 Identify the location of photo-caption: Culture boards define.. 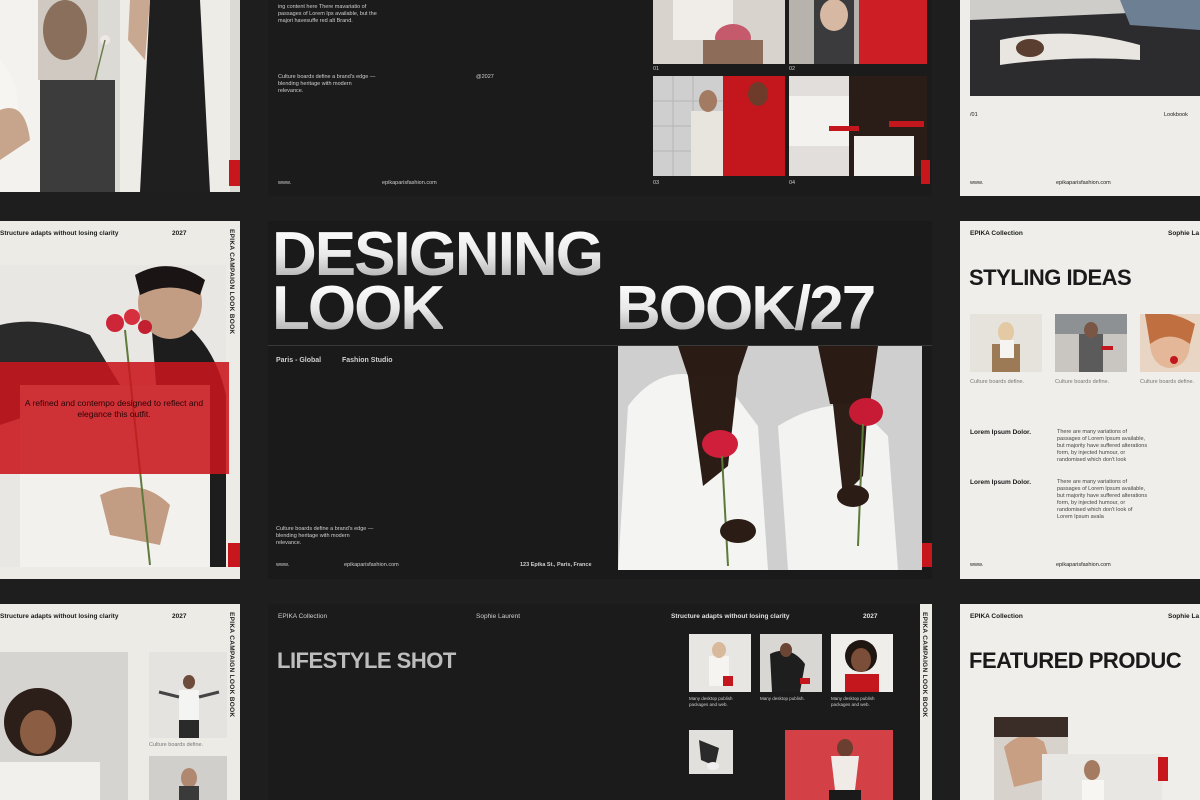
(176, 745).